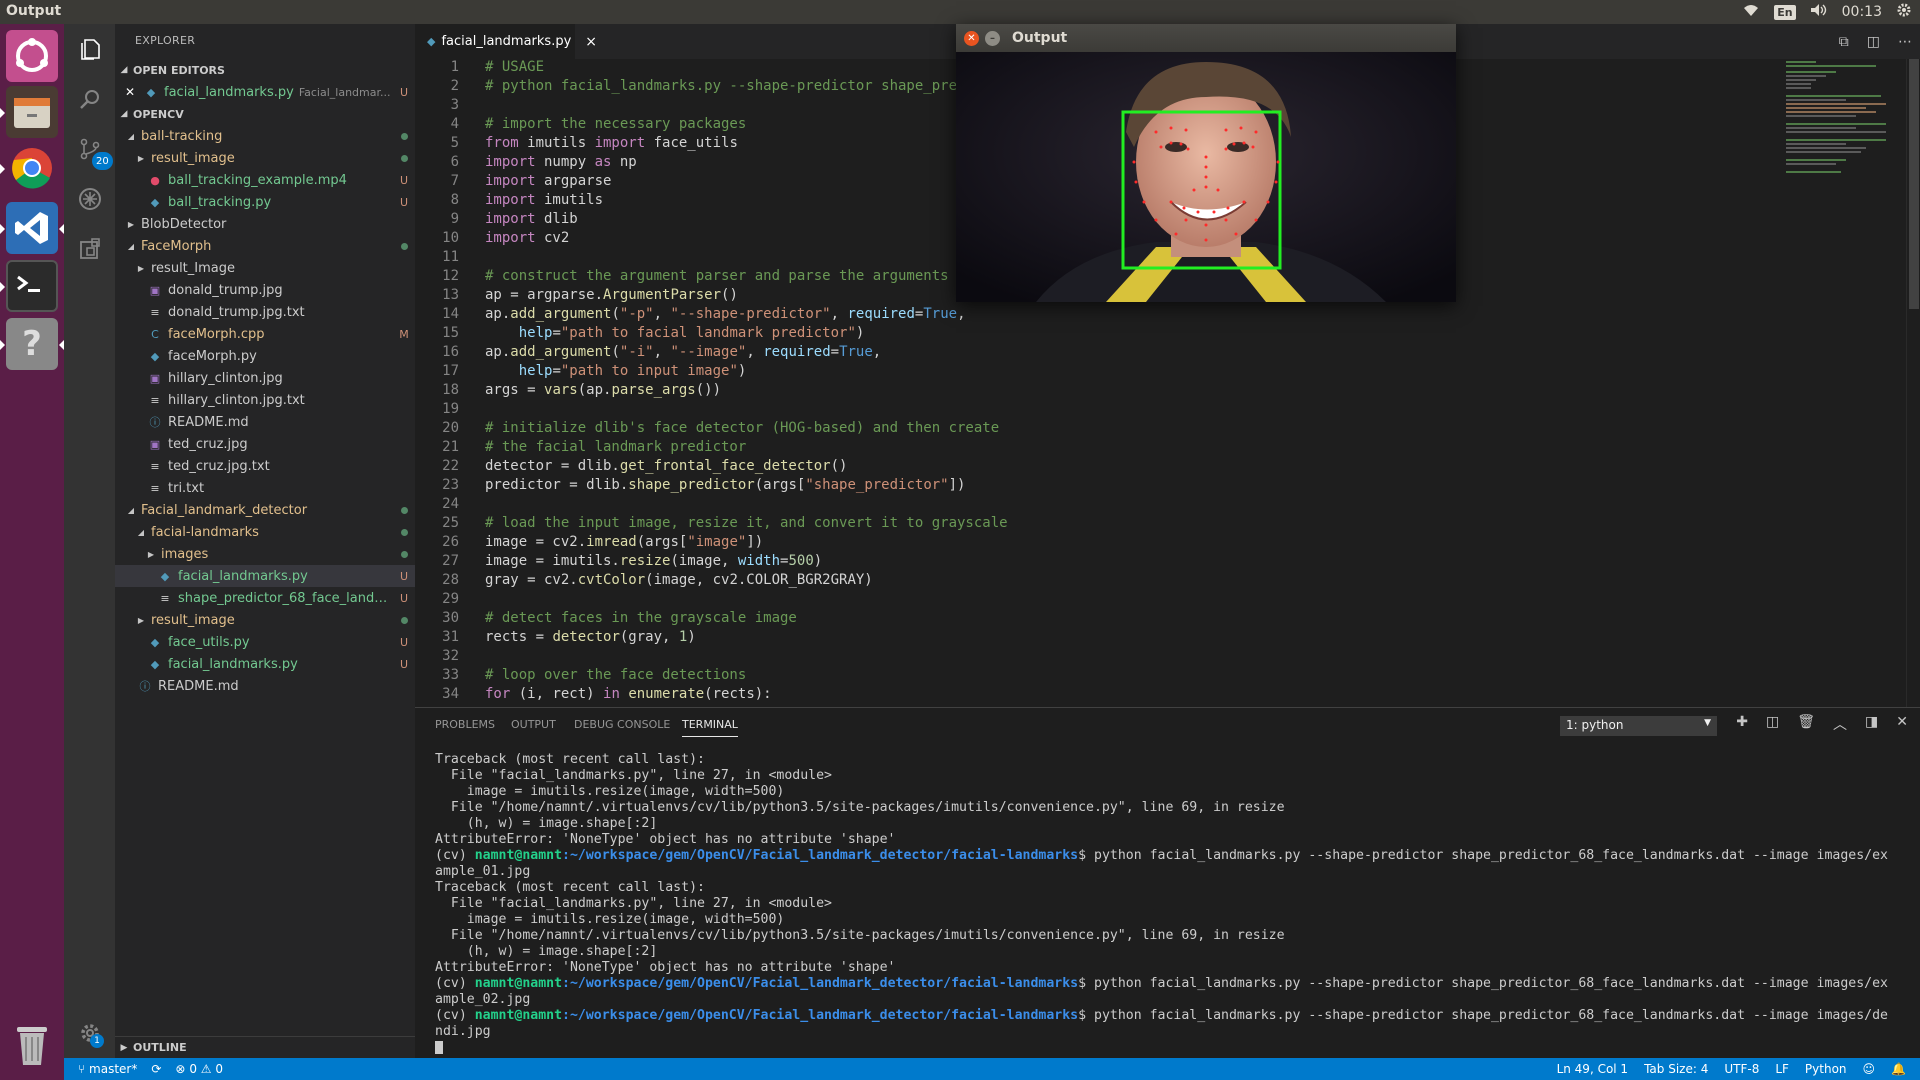 The image size is (1920, 1080). Describe the element at coordinates (265, 246) in the screenshot. I see `tree-folder: ◢ FaceMorph` at that location.